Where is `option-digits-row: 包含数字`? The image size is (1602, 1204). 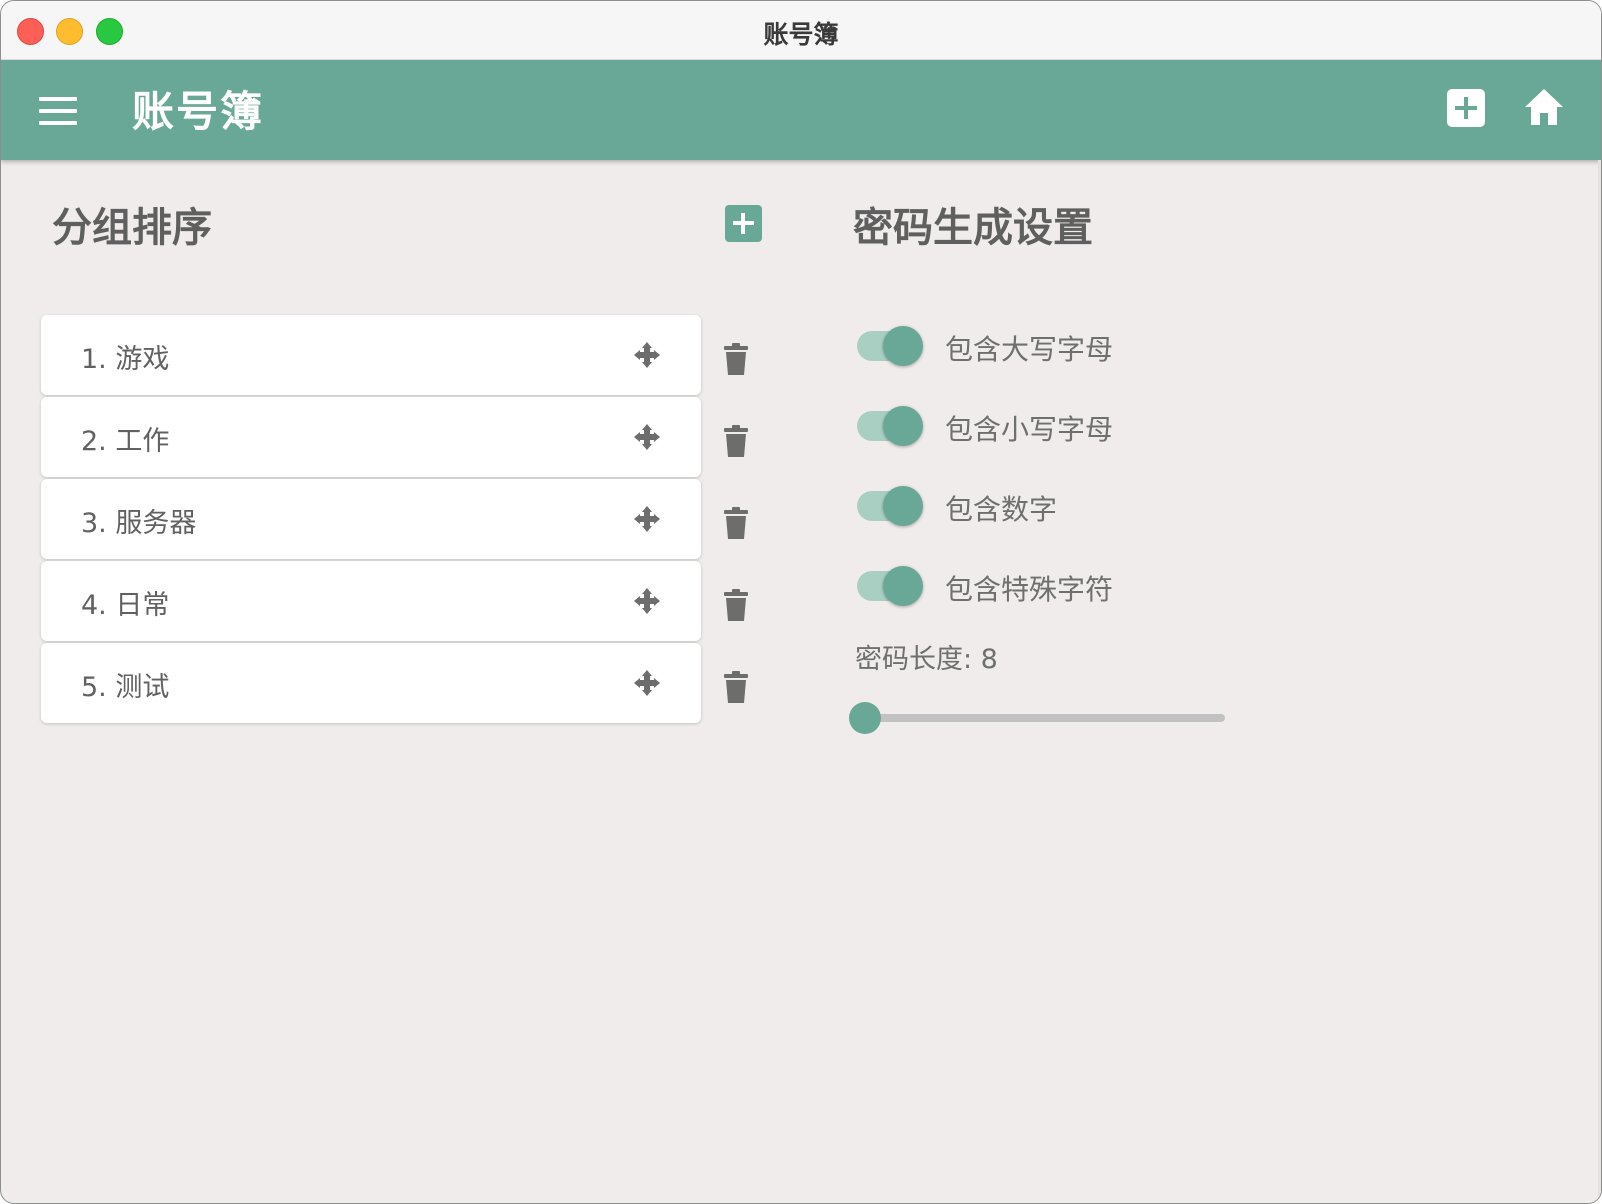
option-digits-row: 包含数字 is located at coordinates (1055, 506).